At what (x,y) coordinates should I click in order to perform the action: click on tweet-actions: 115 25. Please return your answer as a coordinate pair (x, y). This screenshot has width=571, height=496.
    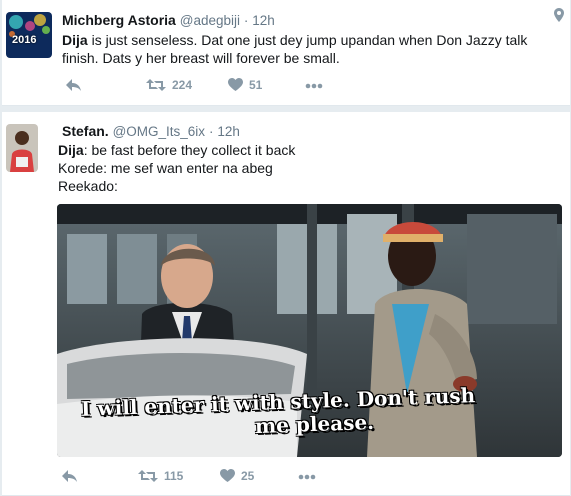
    Looking at the image, I should click on (302, 479).